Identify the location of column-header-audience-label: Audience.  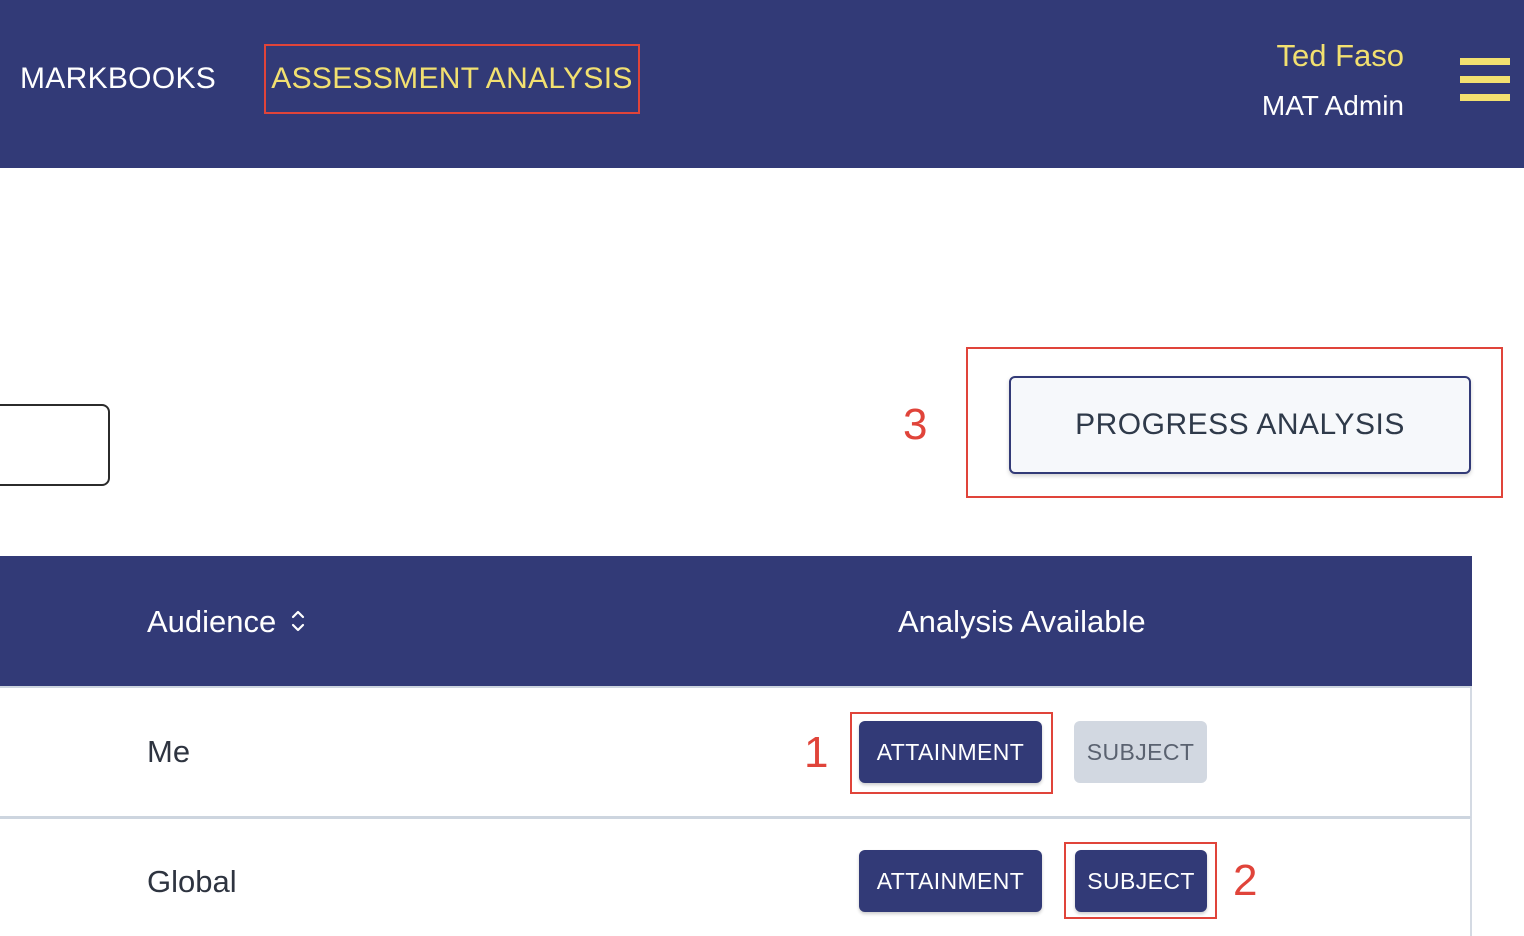
(212, 621).